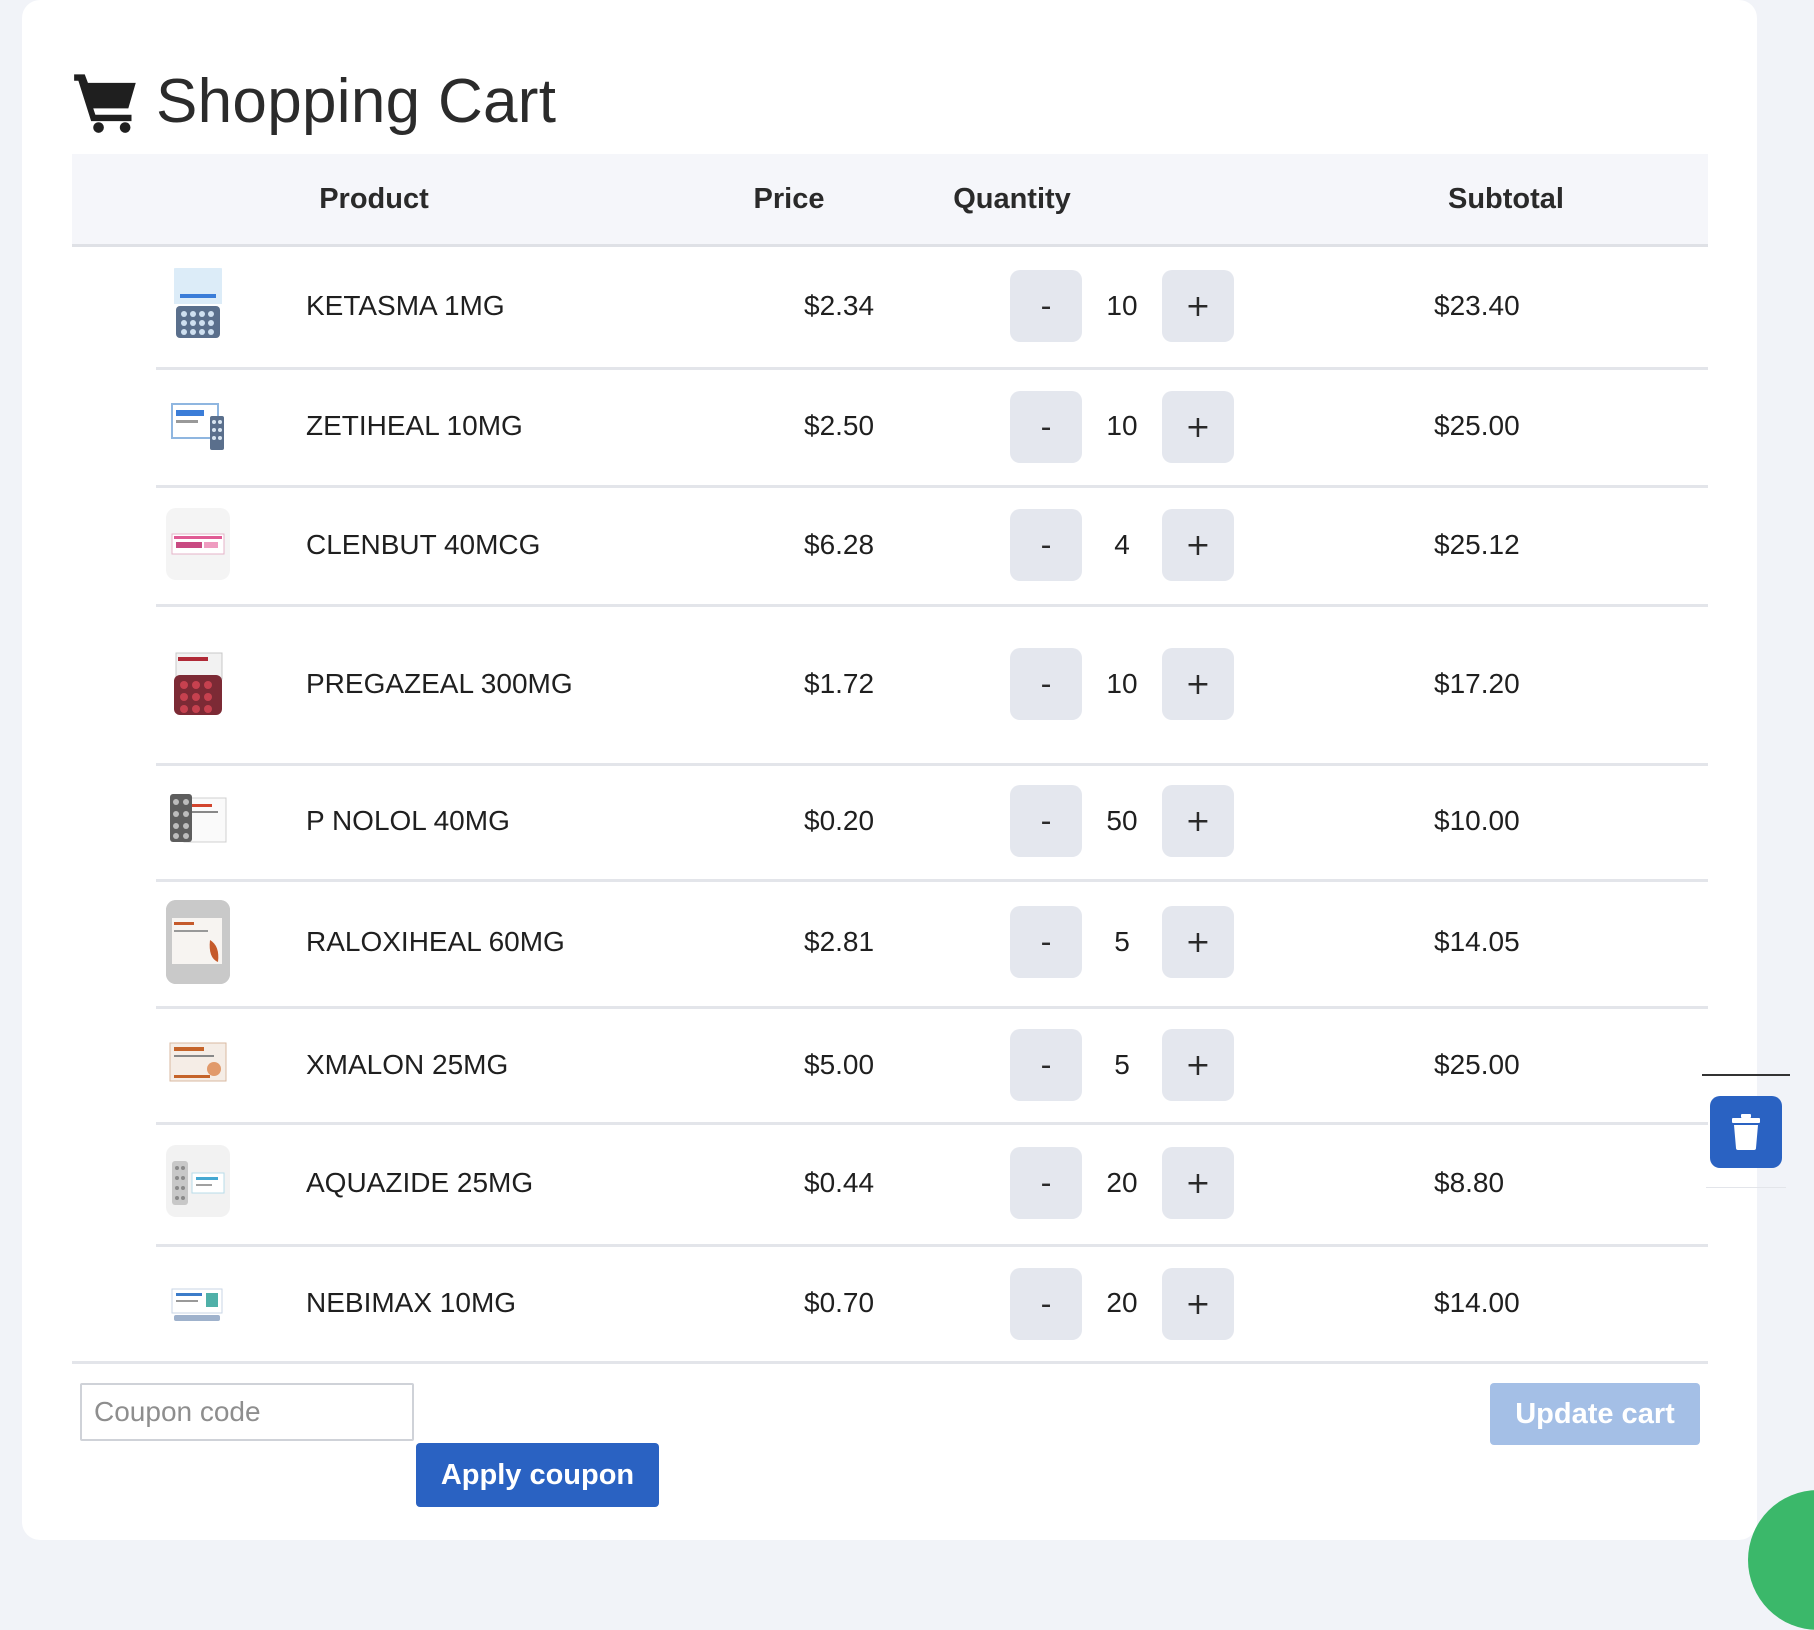 This screenshot has width=1814, height=1630. What do you see at coordinates (839, 425) in the screenshot?
I see `product-price: $2.50` at bounding box center [839, 425].